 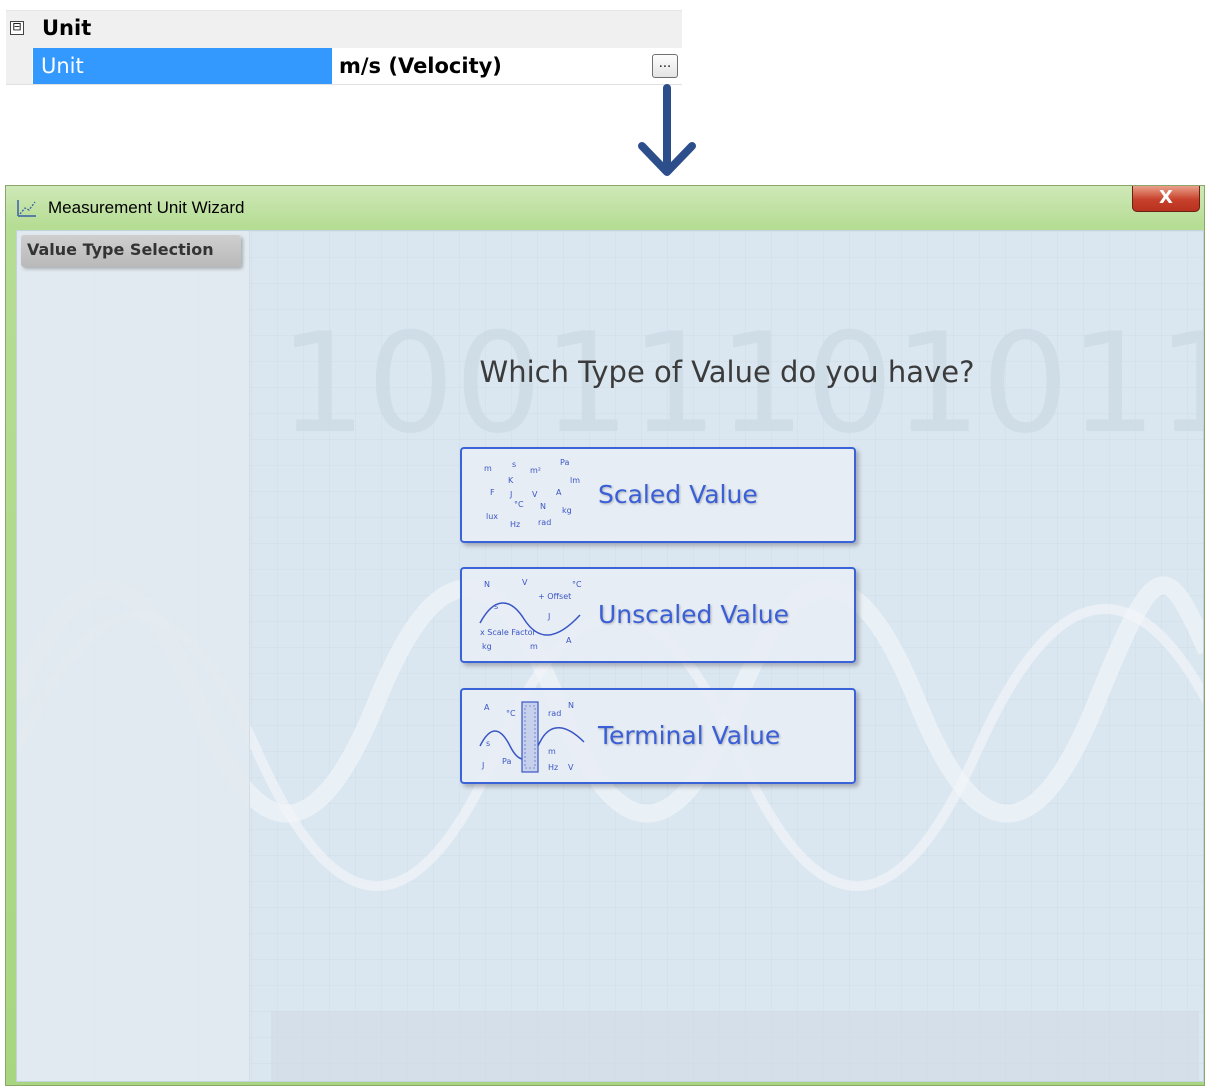 What do you see at coordinates (554, 596) in the screenshot?
I see `unit-glyph: + Offset` at bounding box center [554, 596].